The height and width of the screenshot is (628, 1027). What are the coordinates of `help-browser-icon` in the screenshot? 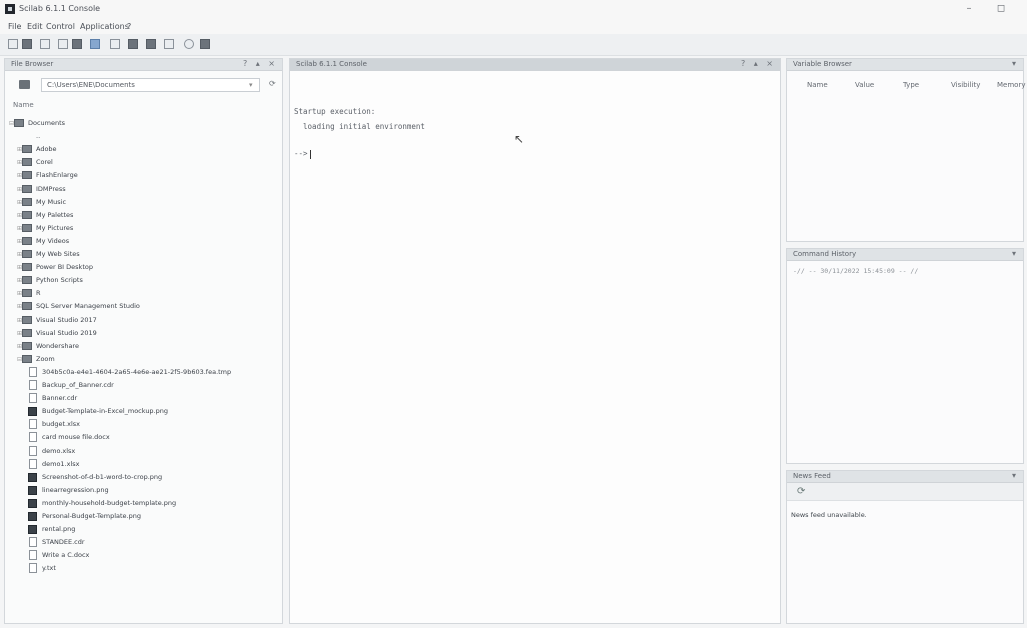 It's located at (189, 44).